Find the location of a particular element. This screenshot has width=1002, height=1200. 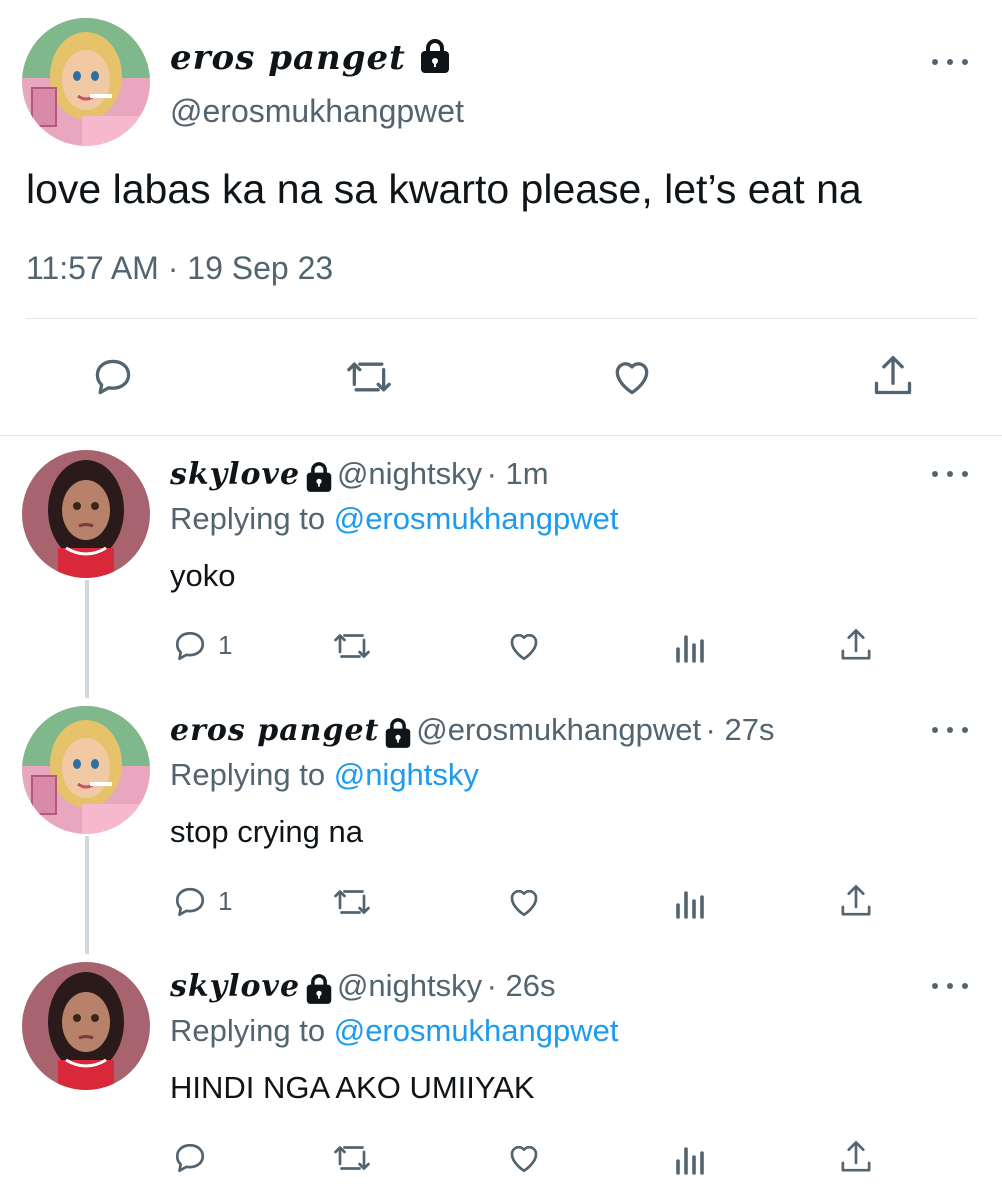

reply-header: skylove @nightsky · 1m is located at coordinates (359, 476).